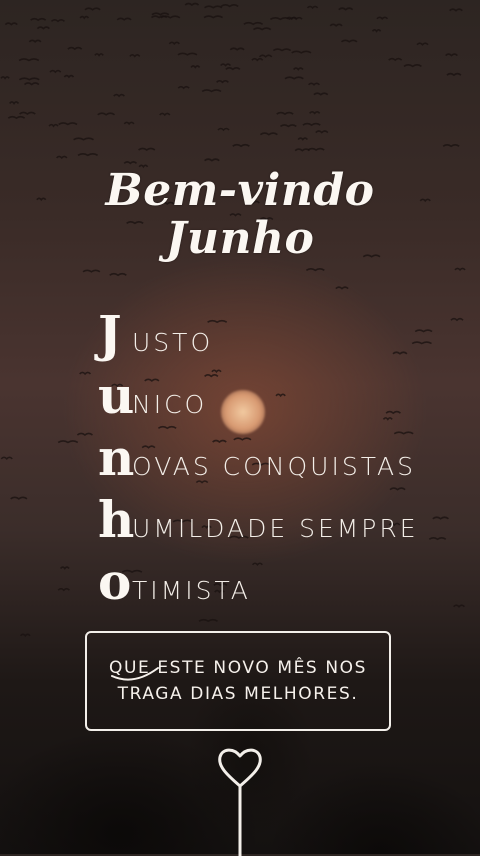  Describe the element at coordinates (115, 581) in the screenshot. I see `acrostic-initial: o` at that location.